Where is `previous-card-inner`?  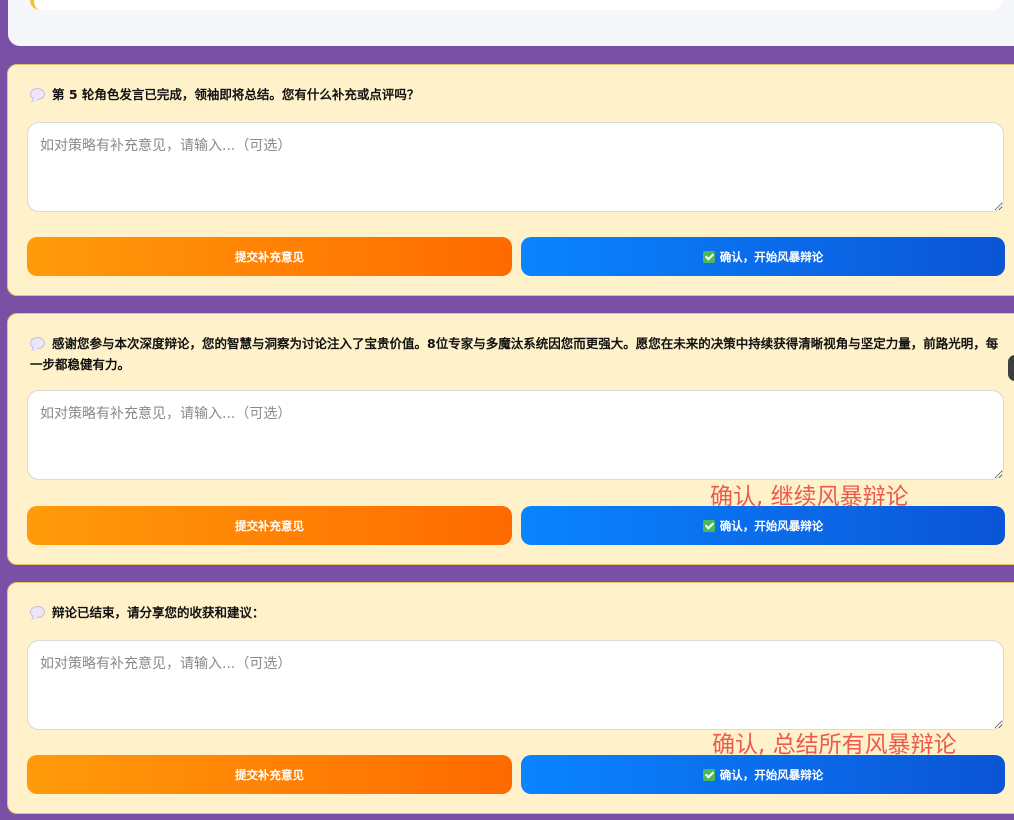 previous-card-inner is located at coordinates (516, 5).